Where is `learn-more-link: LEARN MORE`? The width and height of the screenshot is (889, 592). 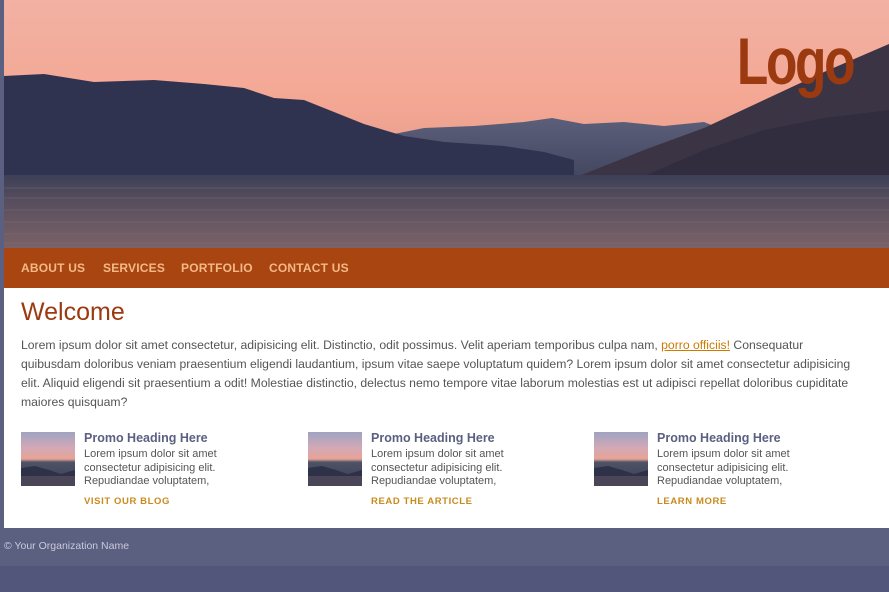
learn-more-link: LEARN MORE is located at coordinates (692, 501).